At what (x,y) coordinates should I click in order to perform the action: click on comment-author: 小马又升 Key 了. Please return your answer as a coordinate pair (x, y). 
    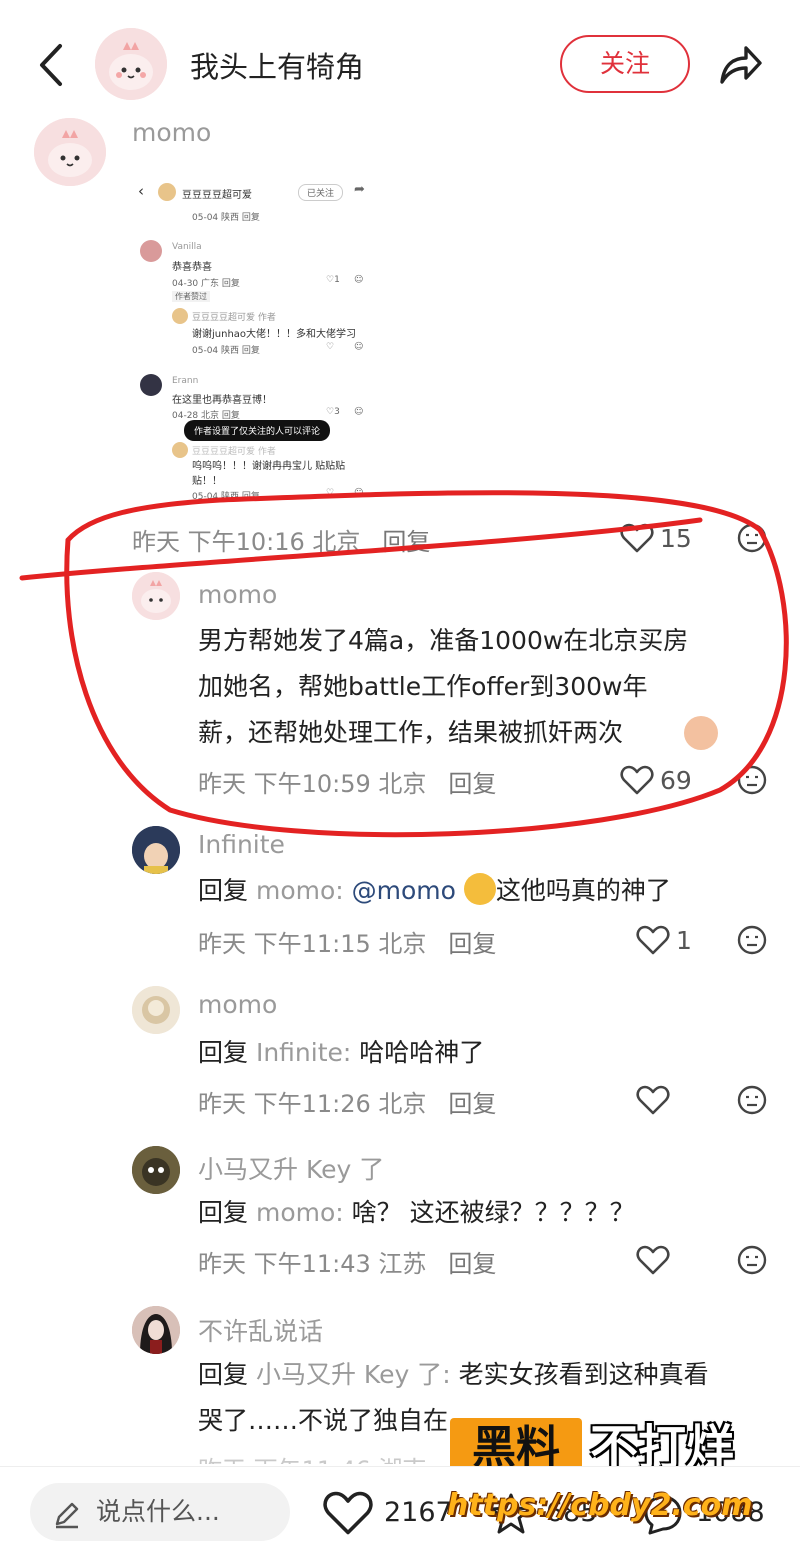
    Looking at the image, I should click on (291, 1168).